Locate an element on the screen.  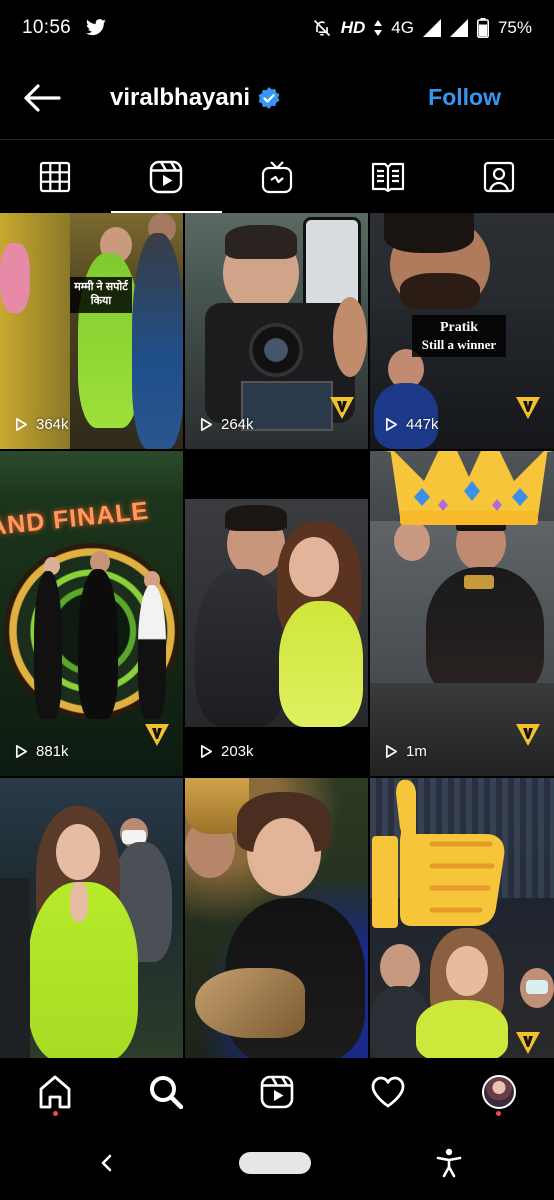
reel-caption-line: Still a winner is located at coordinates (459, 344).